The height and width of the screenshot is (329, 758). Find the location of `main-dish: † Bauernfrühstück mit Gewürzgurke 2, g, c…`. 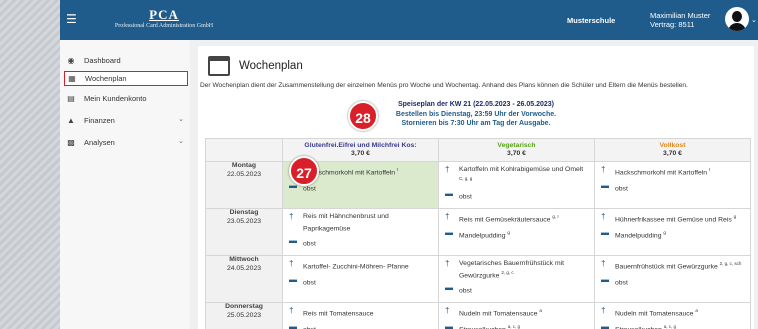

main-dish: † Bauernfrühstück mit Gewürzgurke 2, g, c… is located at coordinates (672, 266).